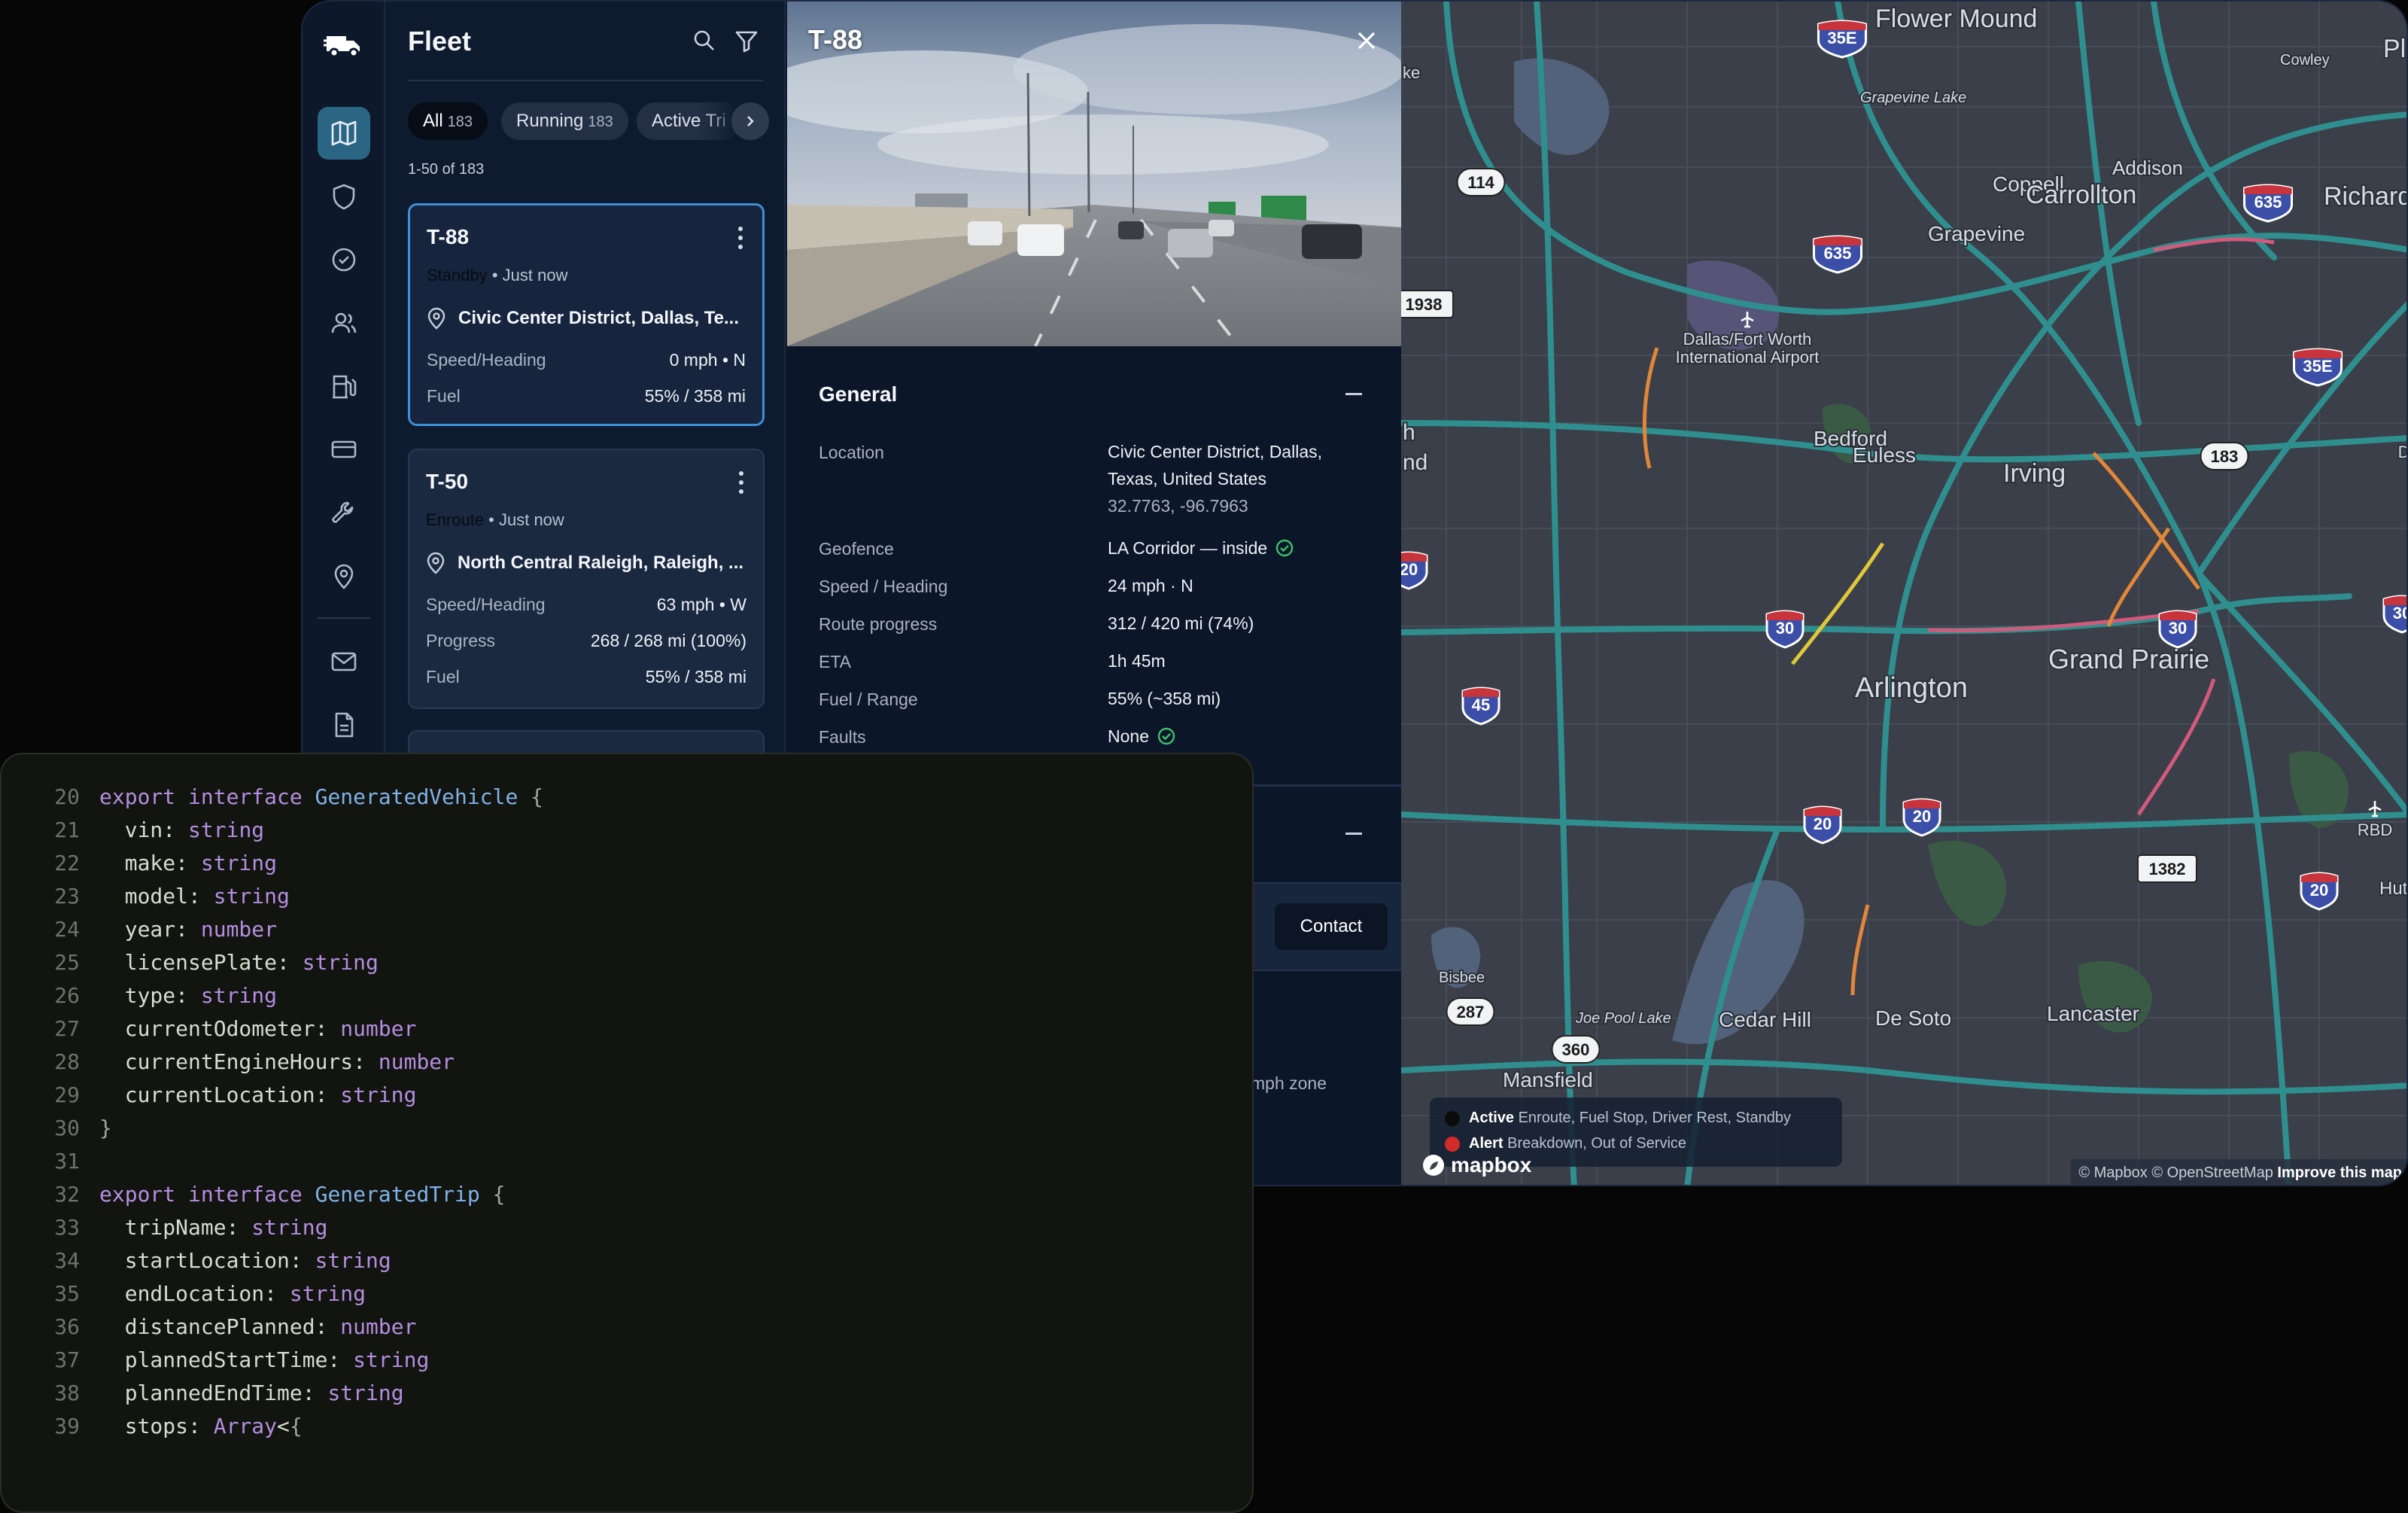 Image resolution: width=2408 pixels, height=1513 pixels. I want to click on route-shield: 635, so click(2268, 203).